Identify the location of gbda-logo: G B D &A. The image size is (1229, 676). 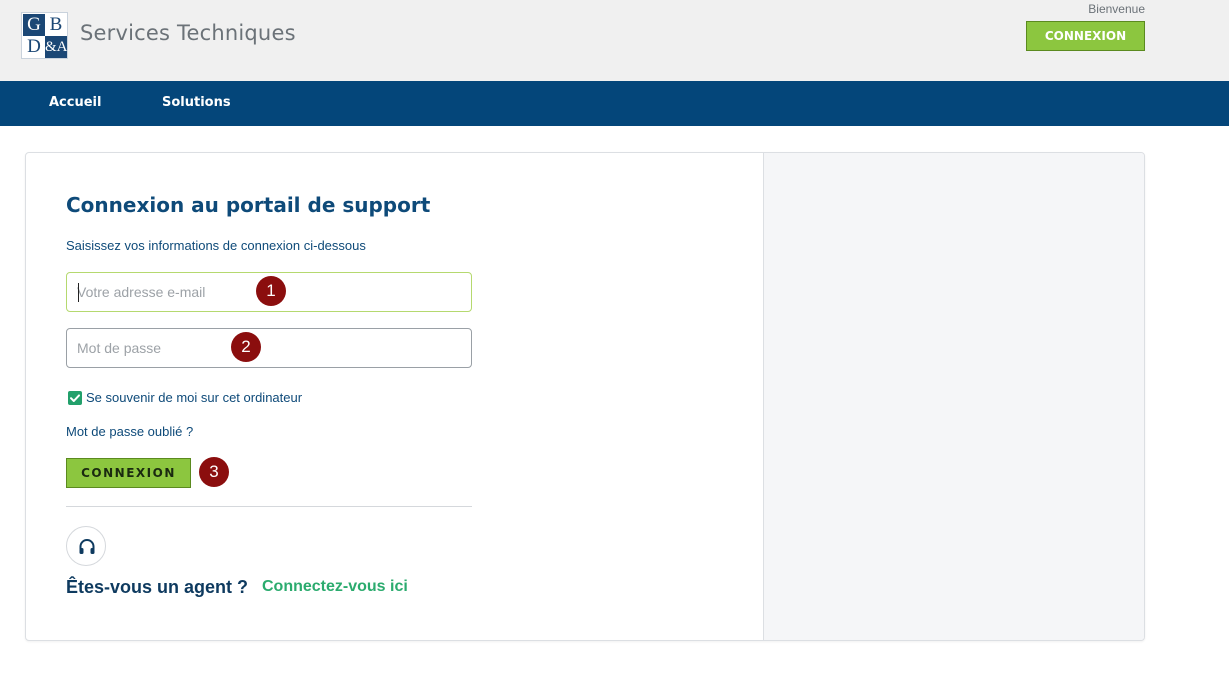
(44, 35).